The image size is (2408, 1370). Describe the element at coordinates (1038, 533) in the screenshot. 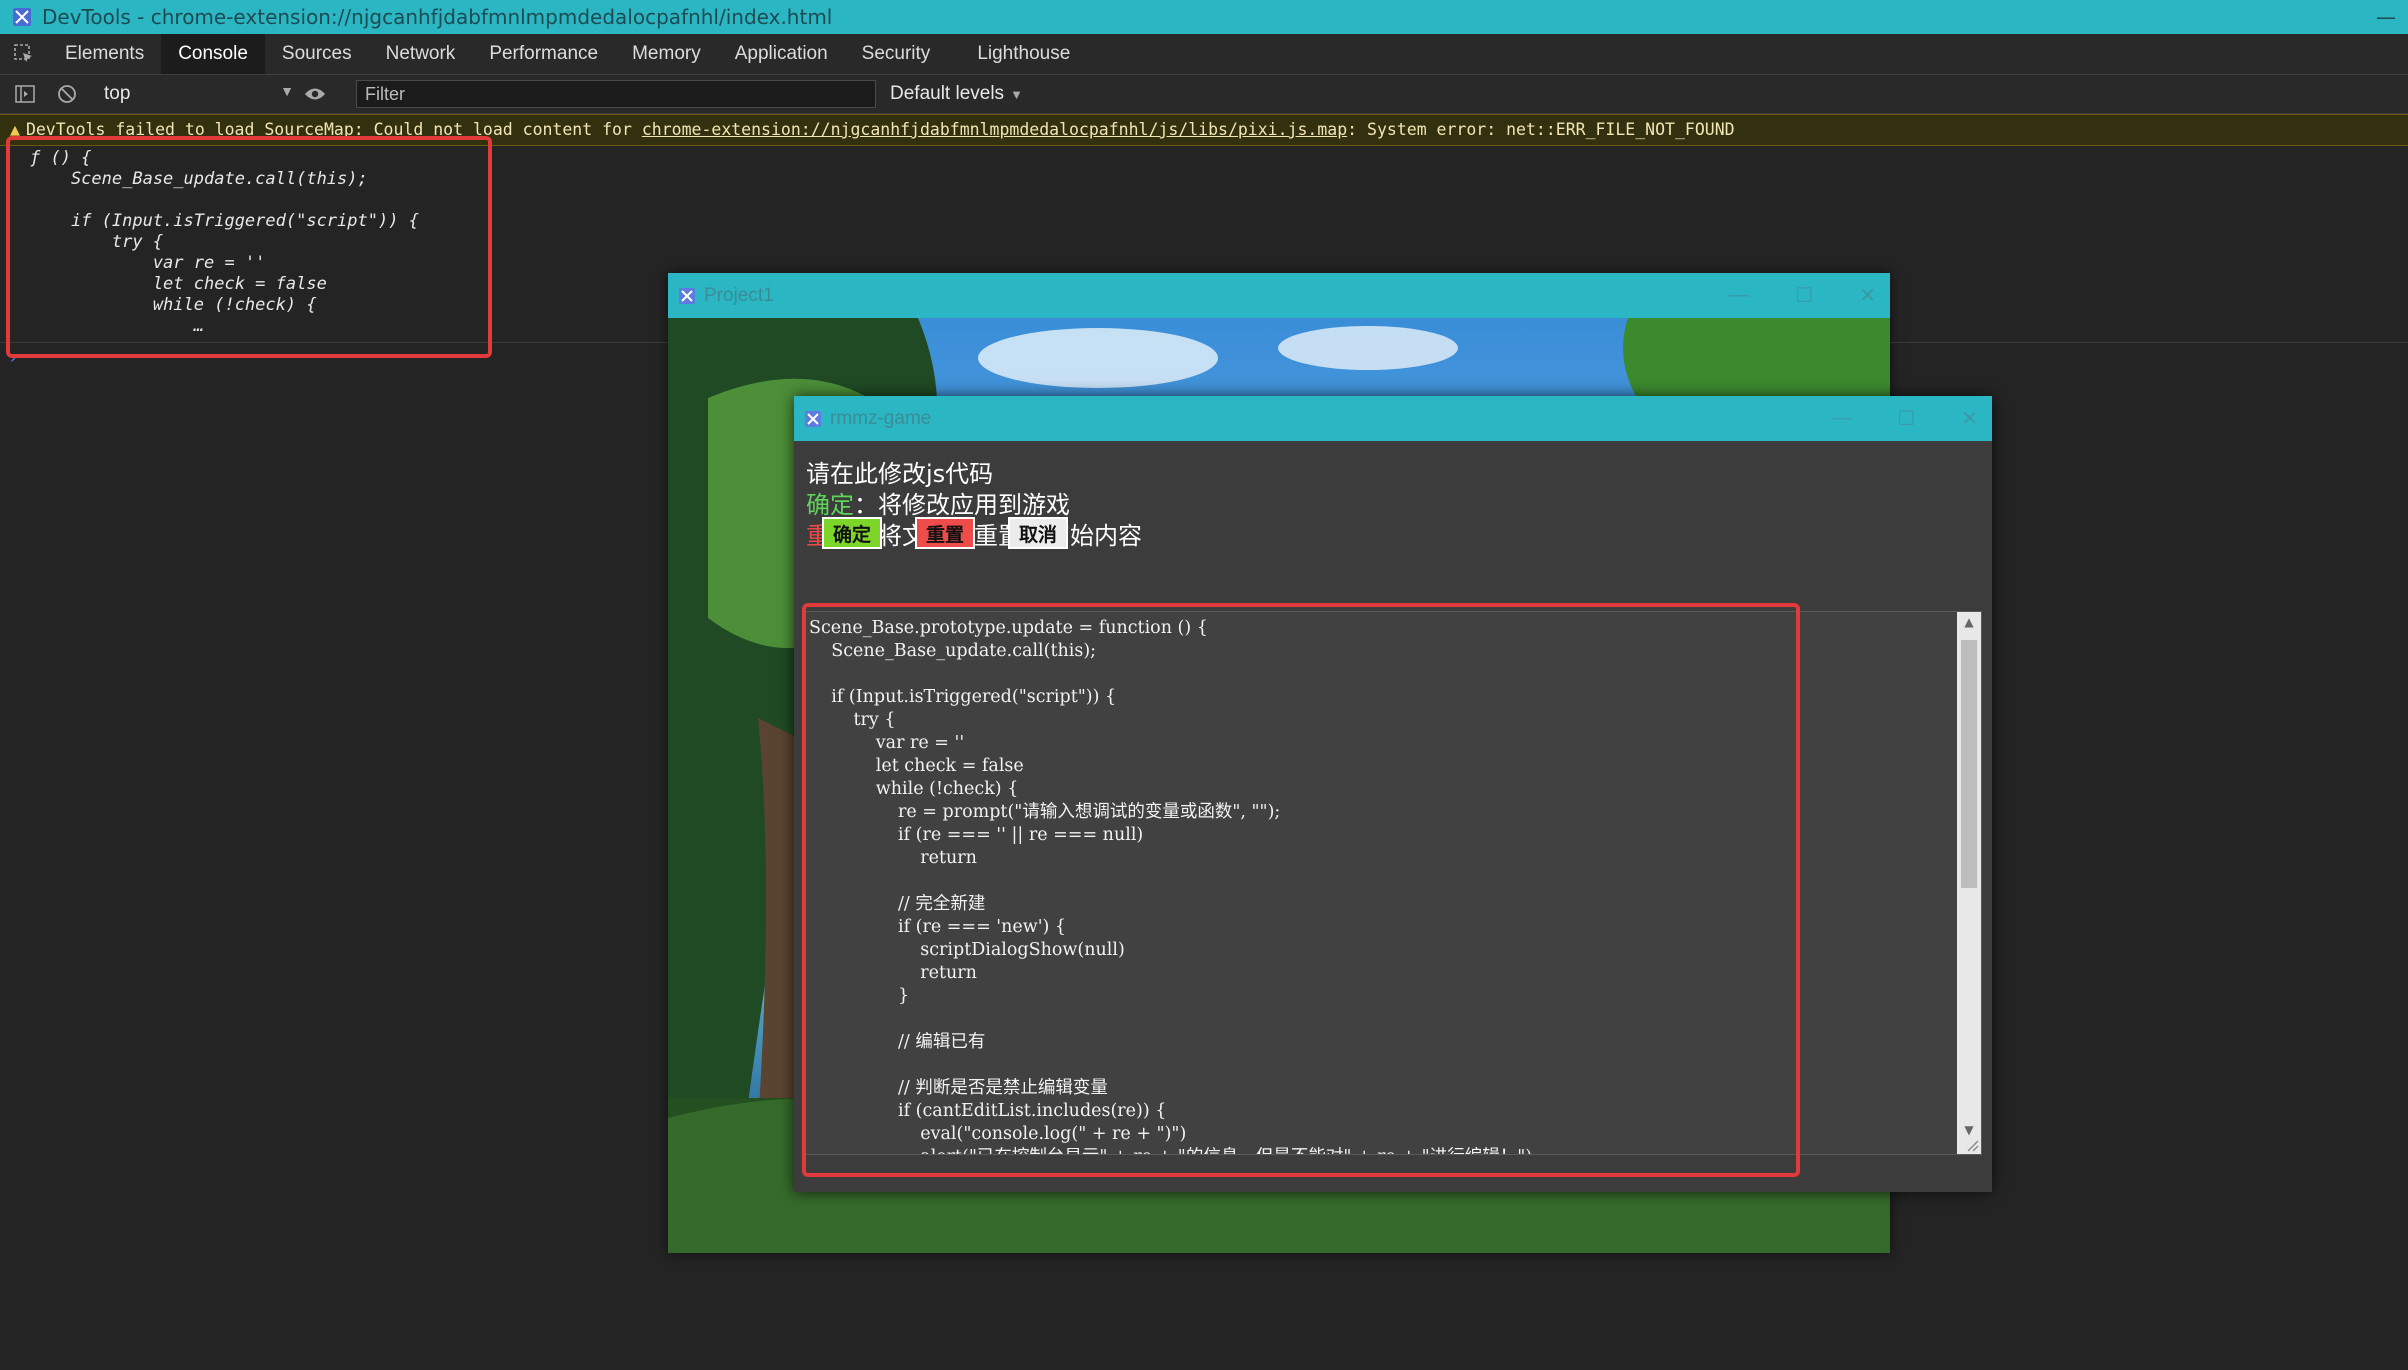

I see `cancel-button: 取消` at that location.